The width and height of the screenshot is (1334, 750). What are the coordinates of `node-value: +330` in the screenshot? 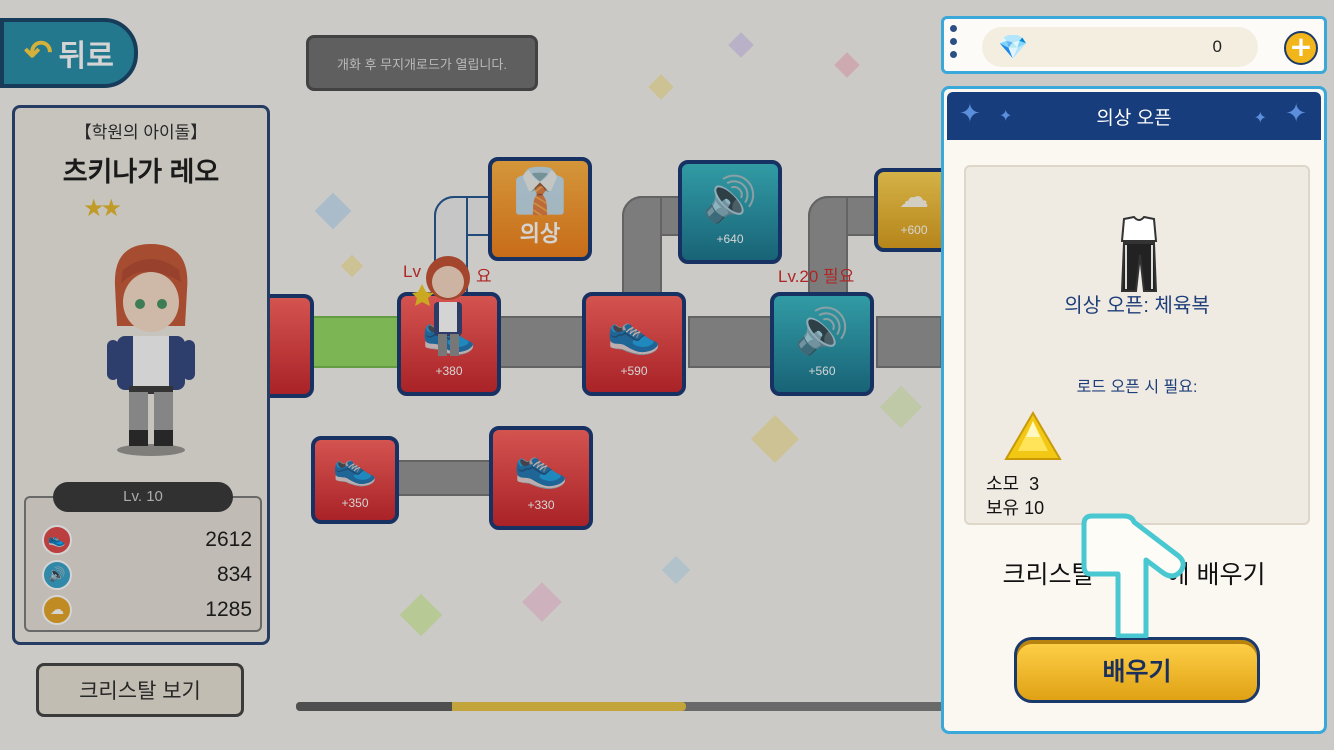 It's located at (541, 505).